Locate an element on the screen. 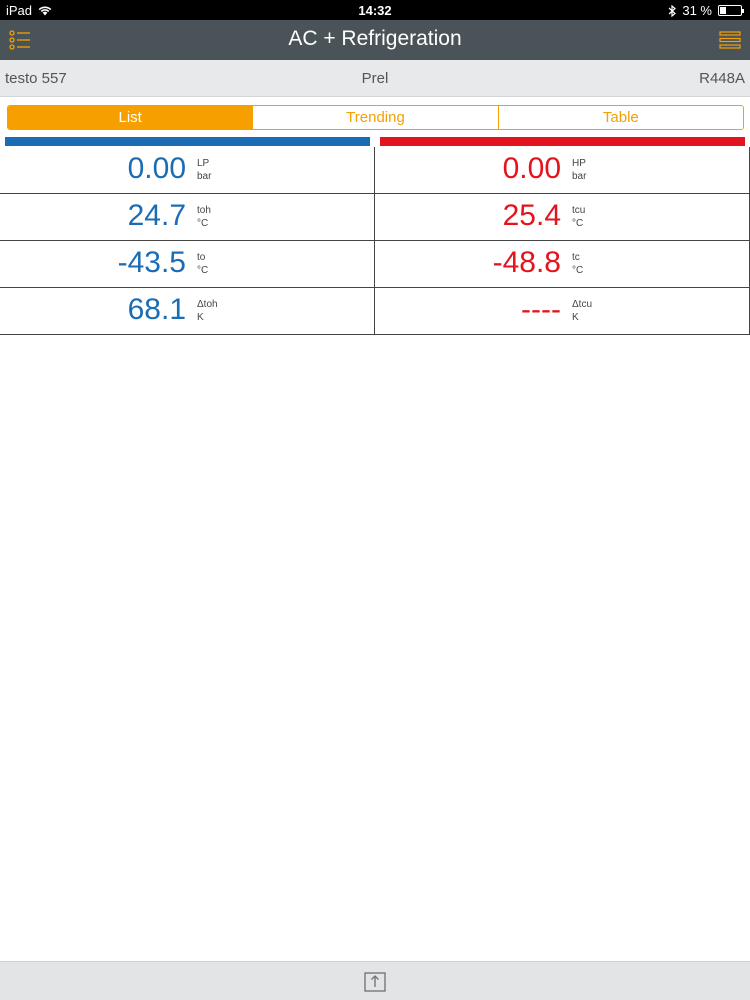 The width and height of the screenshot is (750, 1000). page-title: AC + Refrigeration is located at coordinates (375, 38).